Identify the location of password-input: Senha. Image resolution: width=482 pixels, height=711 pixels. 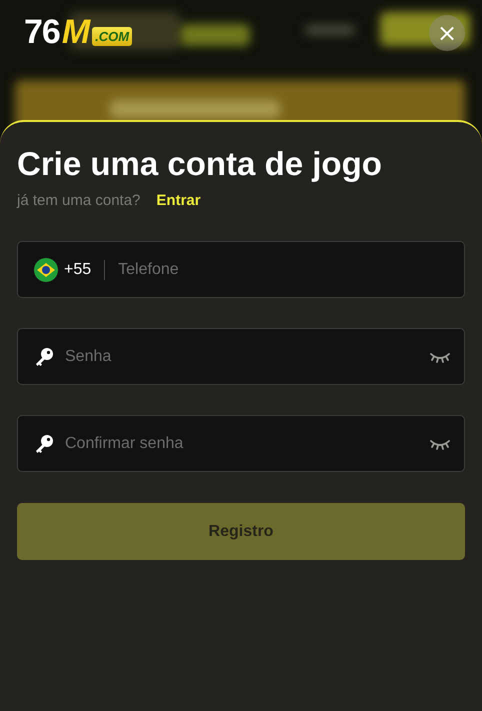
(247, 357).